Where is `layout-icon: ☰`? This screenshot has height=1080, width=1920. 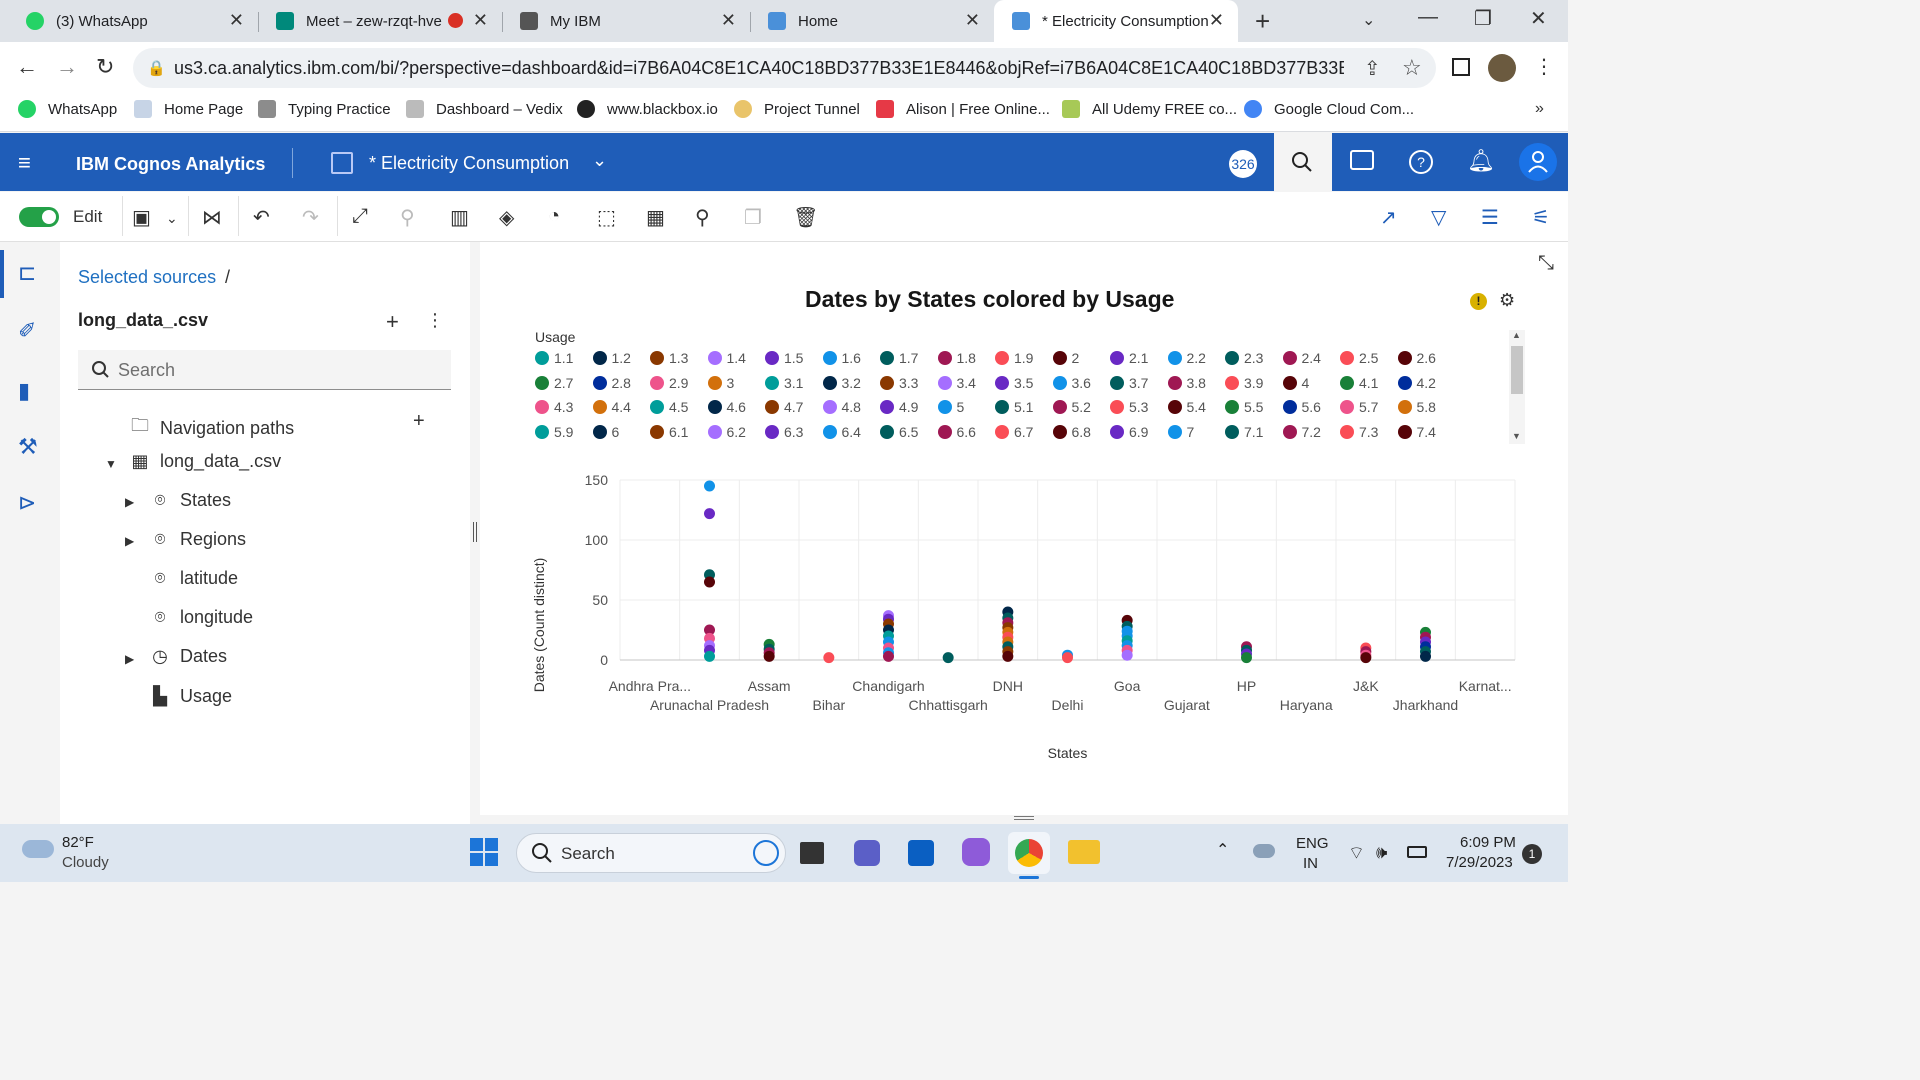 layout-icon: ☰ is located at coordinates (1490, 217).